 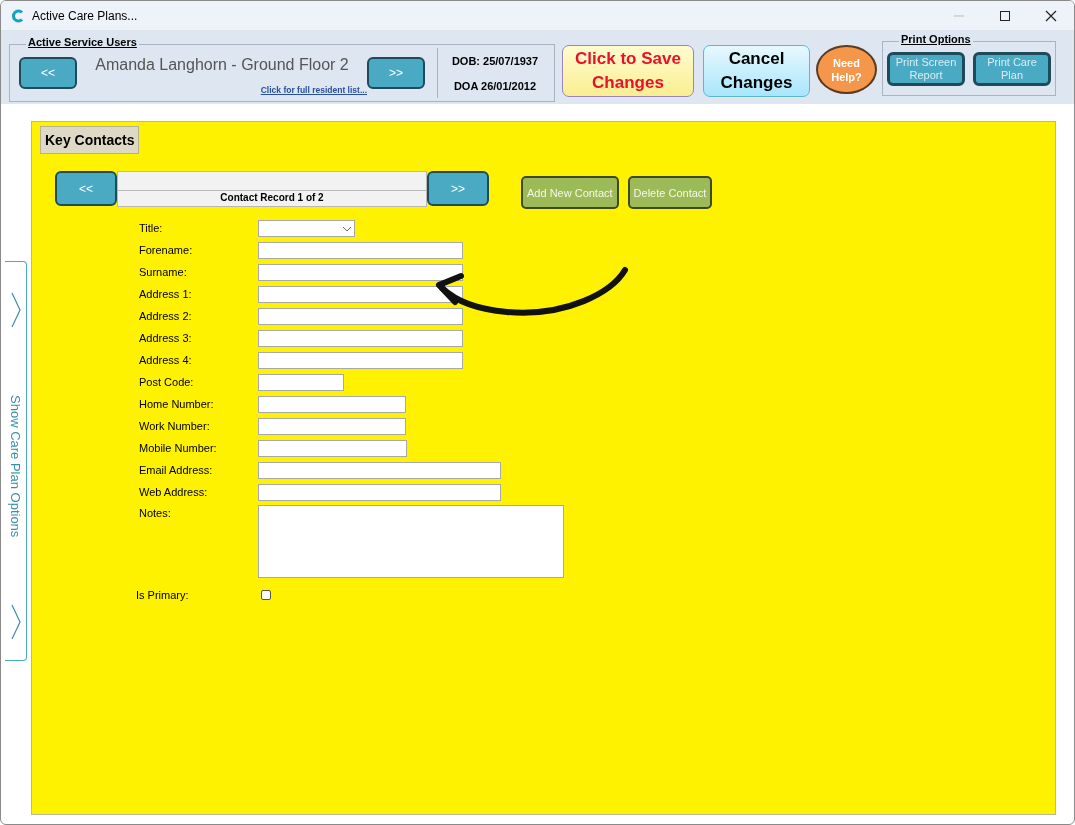 I want to click on group-title: Active Service Users, so click(x=82, y=42).